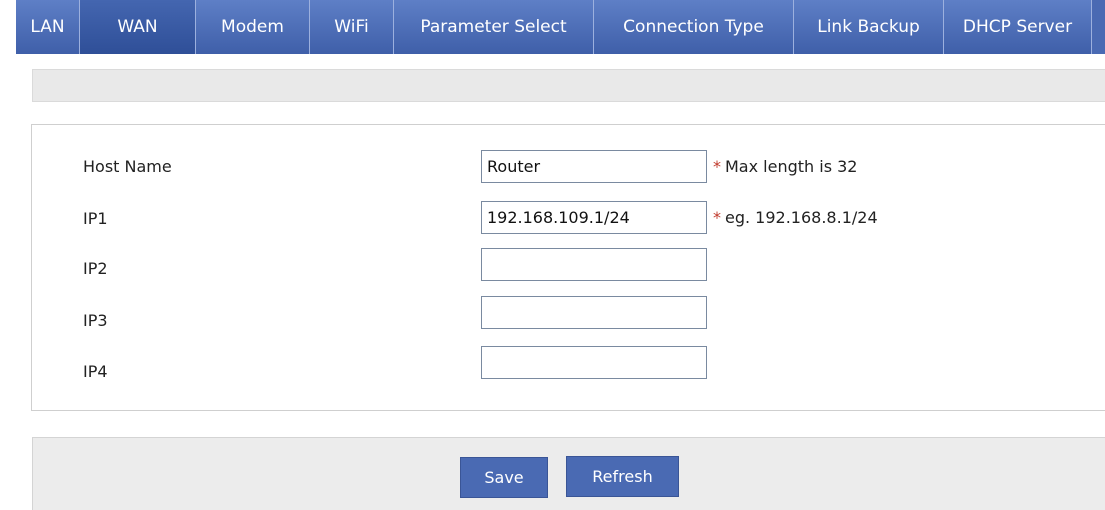 This screenshot has height=510, width=1105. I want to click on host-name-label: Host Name, so click(127, 166).